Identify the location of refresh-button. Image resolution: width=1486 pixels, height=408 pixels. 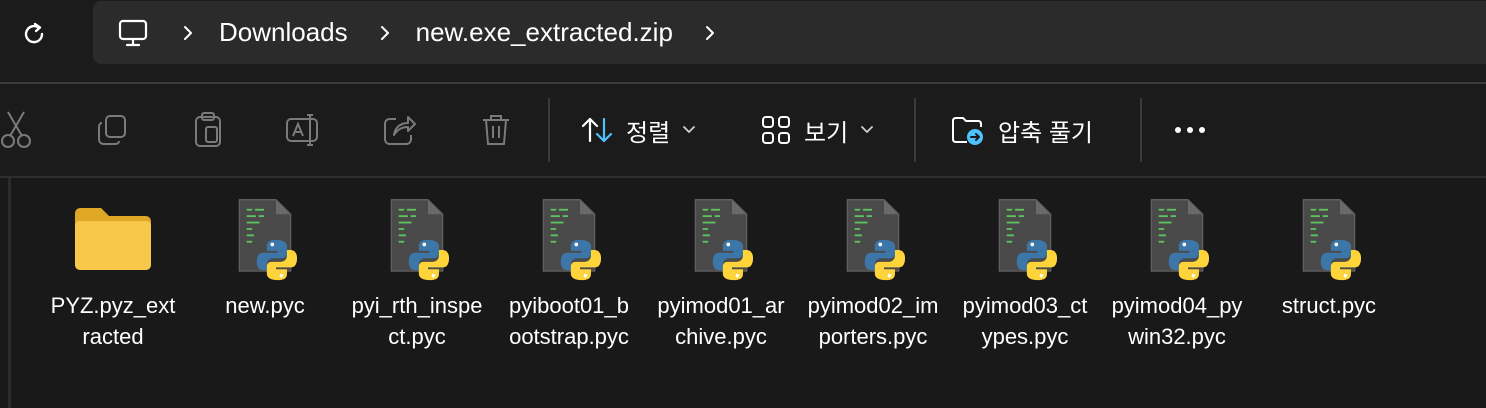
(34, 34).